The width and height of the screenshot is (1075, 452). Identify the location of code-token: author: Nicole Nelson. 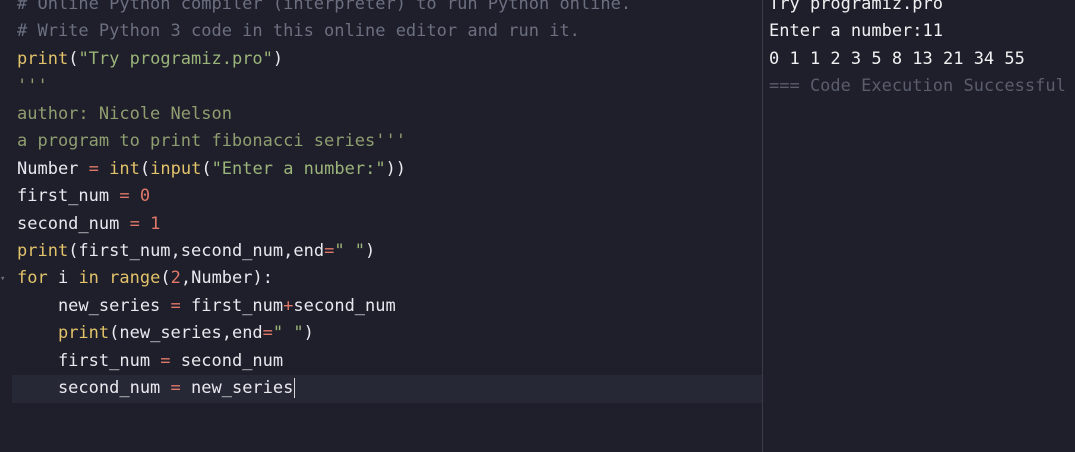
(124, 113).